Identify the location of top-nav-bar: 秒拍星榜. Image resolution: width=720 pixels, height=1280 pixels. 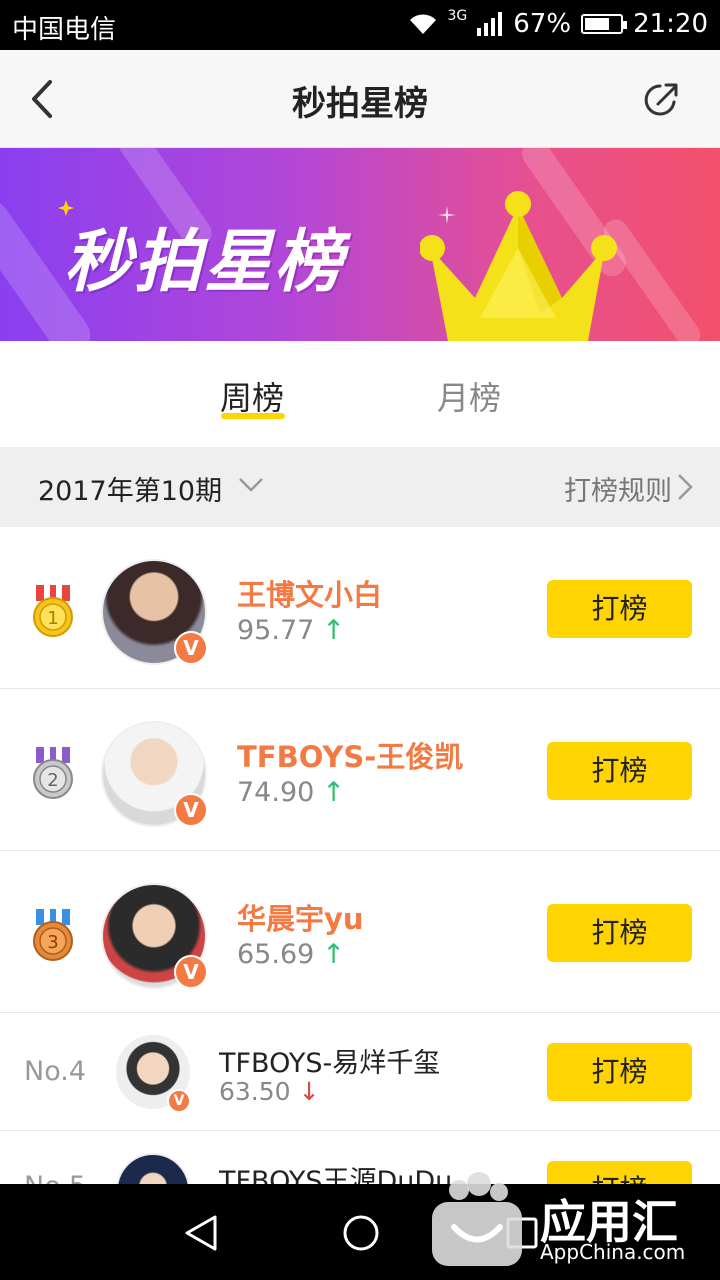
(360, 99).